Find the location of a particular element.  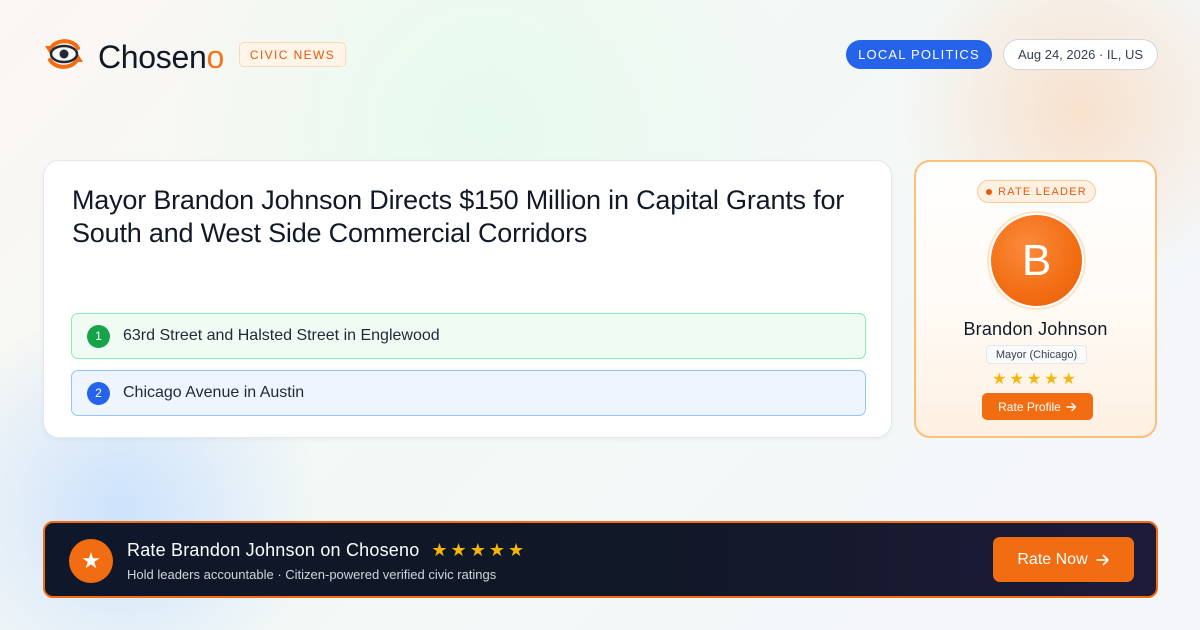

point-number-badge: 2 is located at coordinates (98, 393).